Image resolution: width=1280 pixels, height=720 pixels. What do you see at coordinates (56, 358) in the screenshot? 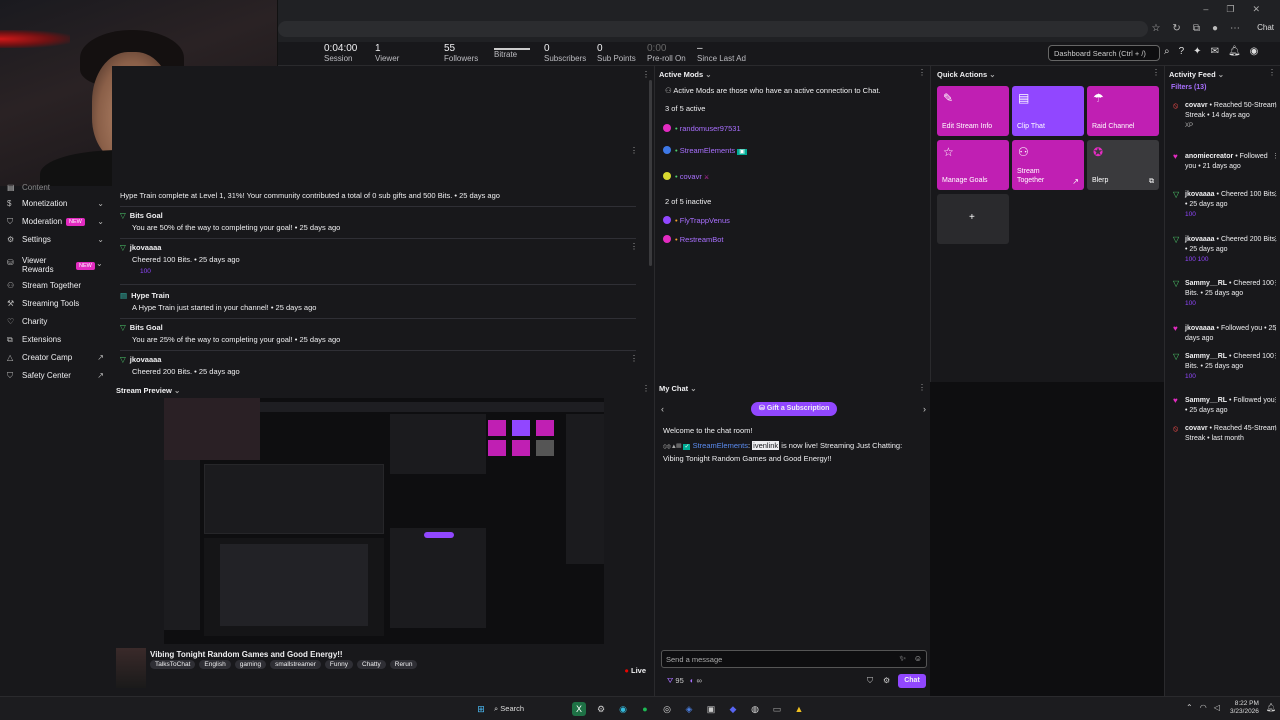
I see `sidebar-item-creator-camp: △ Creator Camp ↗` at bounding box center [56, 358].